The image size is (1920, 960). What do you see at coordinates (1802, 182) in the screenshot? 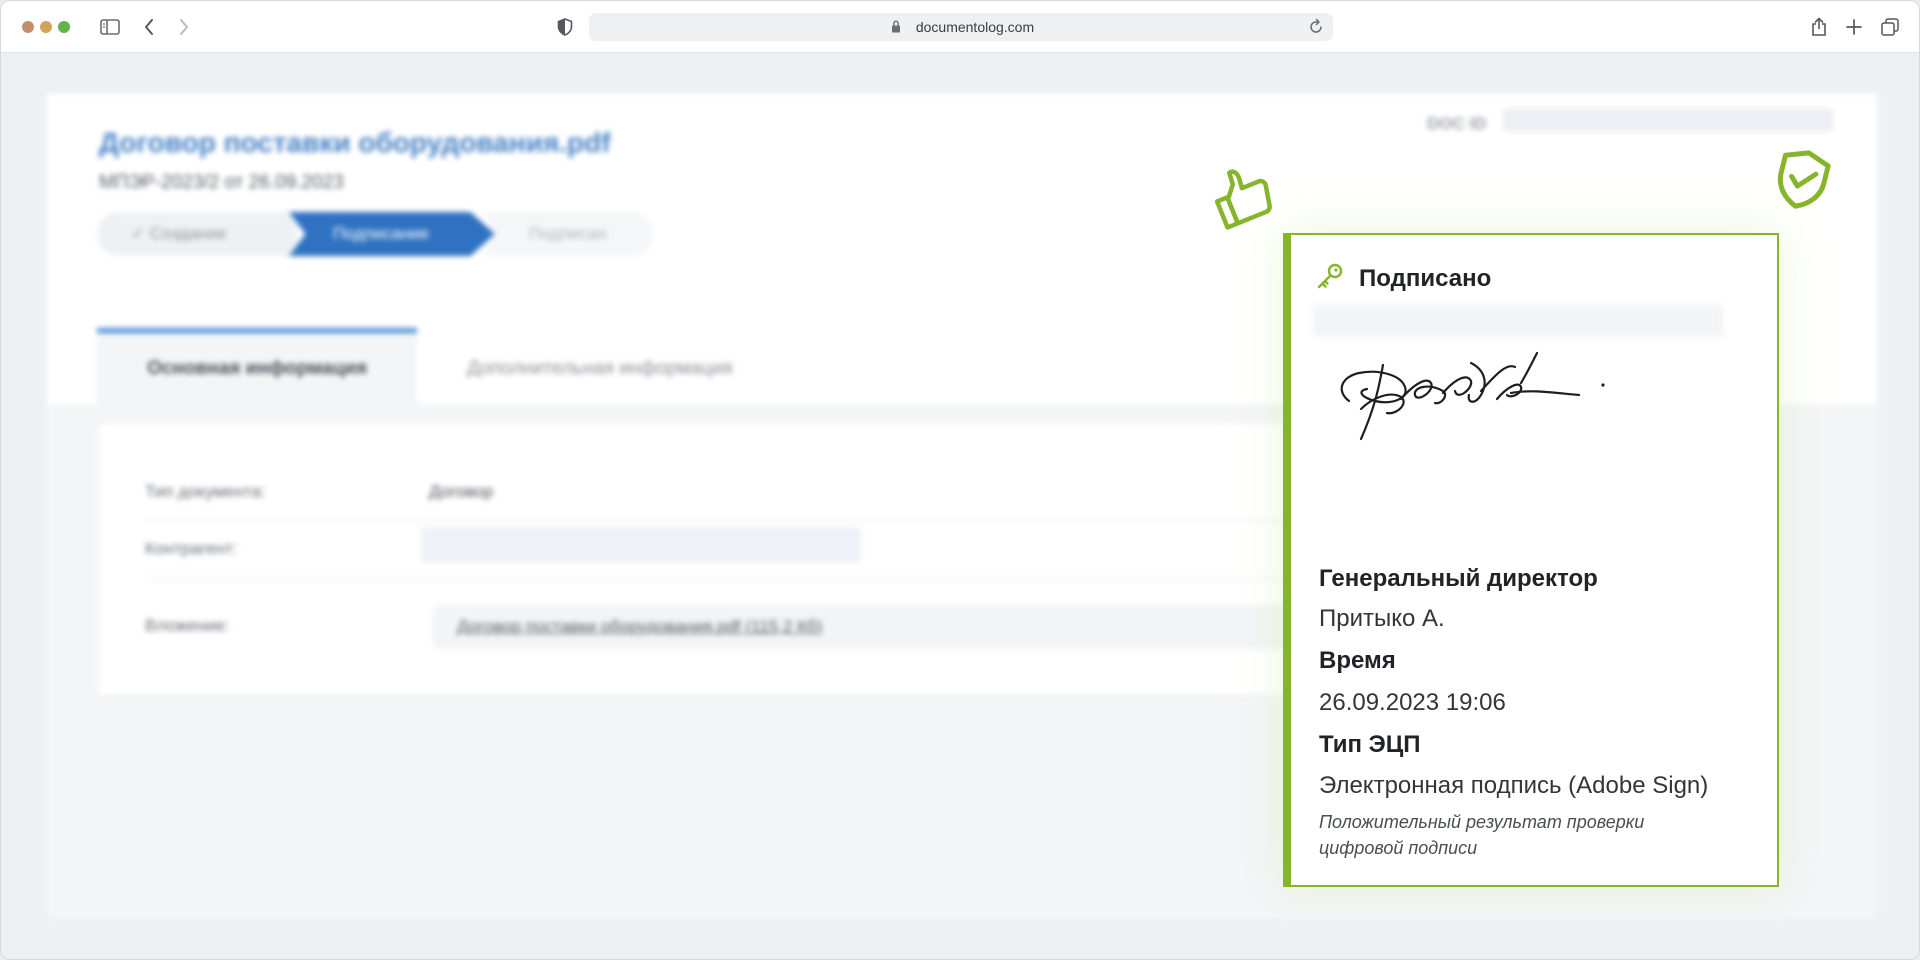
I see `shield-check-icon` at bounding box center [1802, 182].